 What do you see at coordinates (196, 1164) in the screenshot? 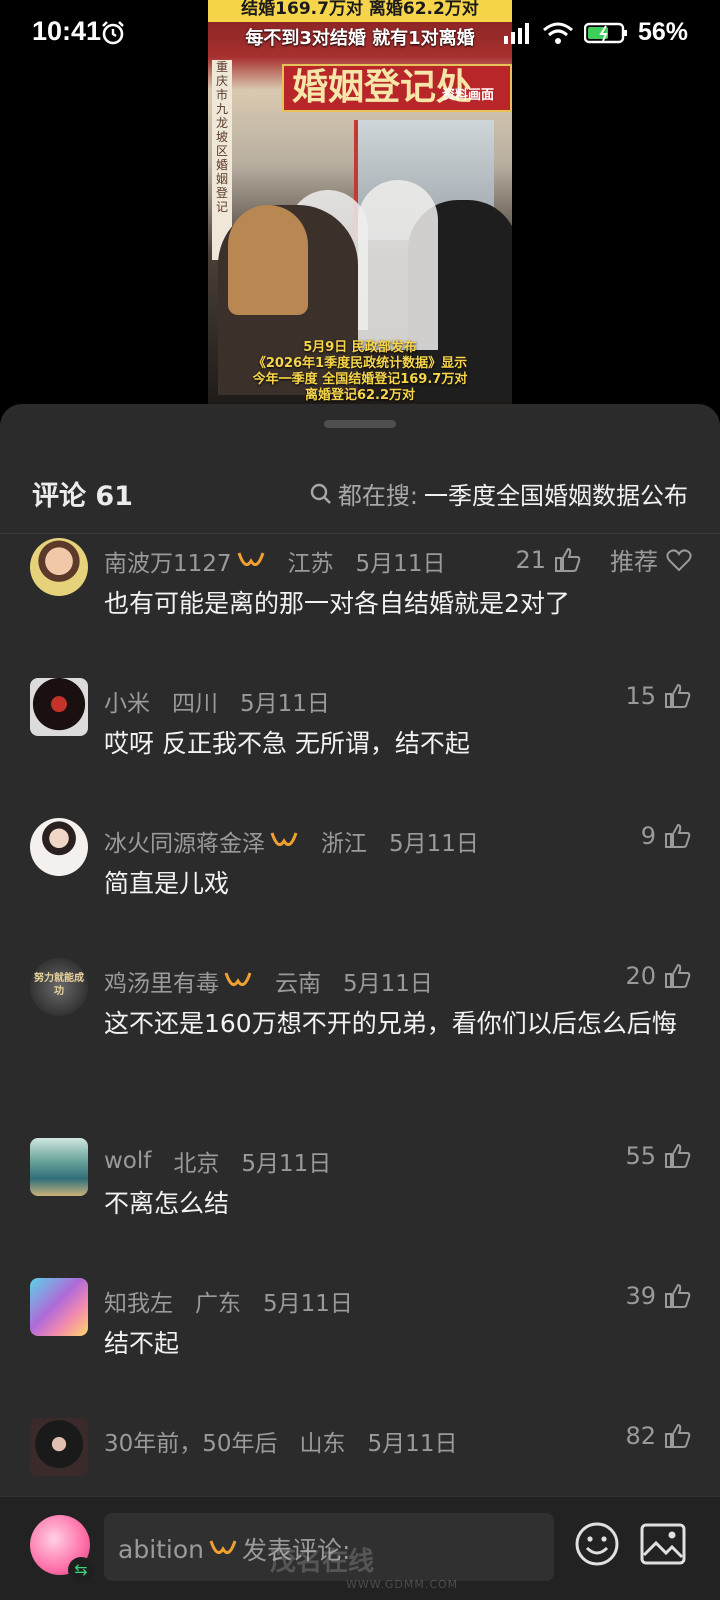
I see `comment-location: 北京` at bounding box center [196, 1164].